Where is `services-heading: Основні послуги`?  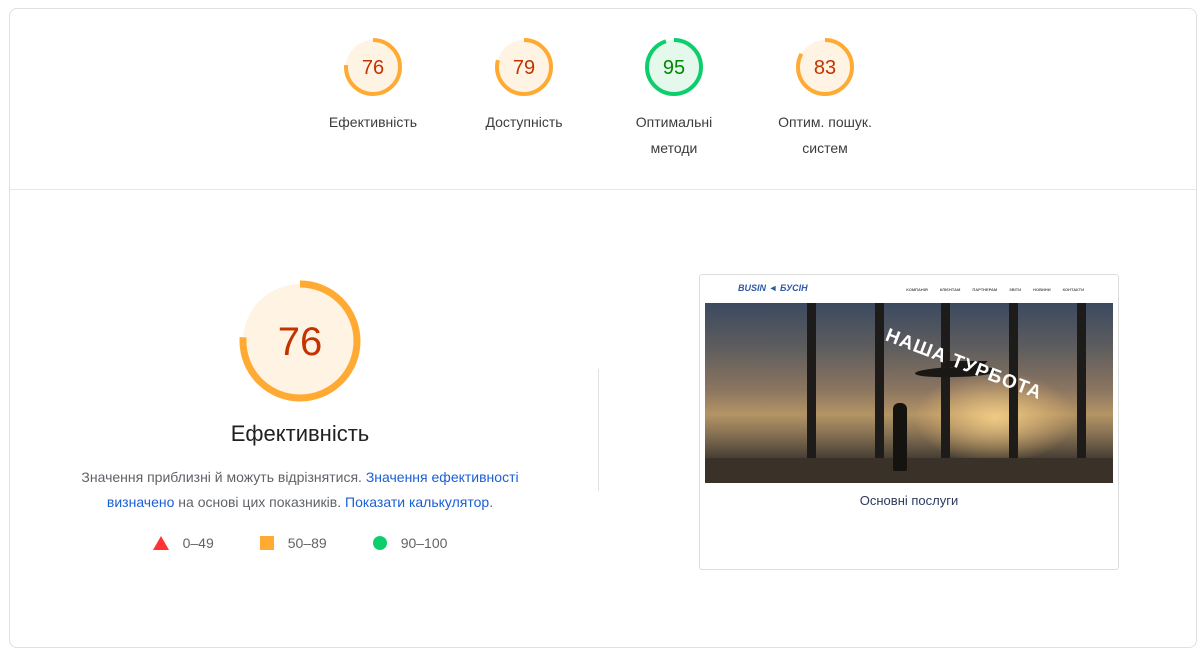
services-heading: Основні послуги is located at coordinates (909, 500).